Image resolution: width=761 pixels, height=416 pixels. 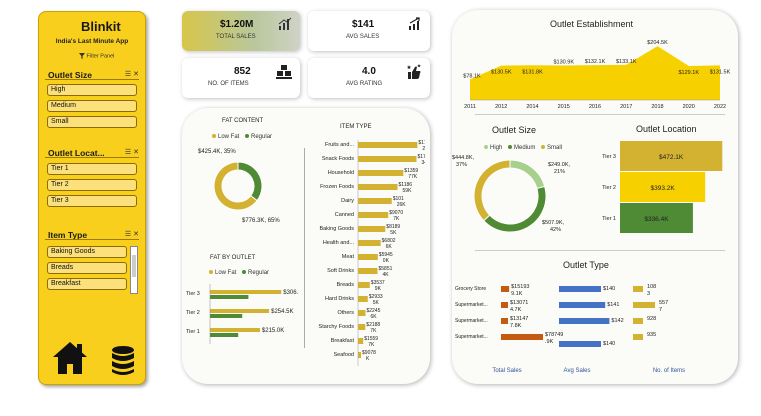 I want to click on outlet-type-total-label: $15193, so click(x=520, y=287).